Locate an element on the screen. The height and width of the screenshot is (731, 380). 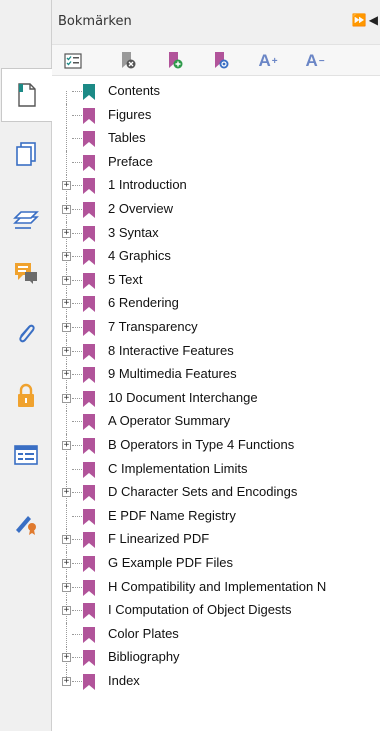
bookmark-item: + I Computation of Object Digests is located at coordinates (216, 611).